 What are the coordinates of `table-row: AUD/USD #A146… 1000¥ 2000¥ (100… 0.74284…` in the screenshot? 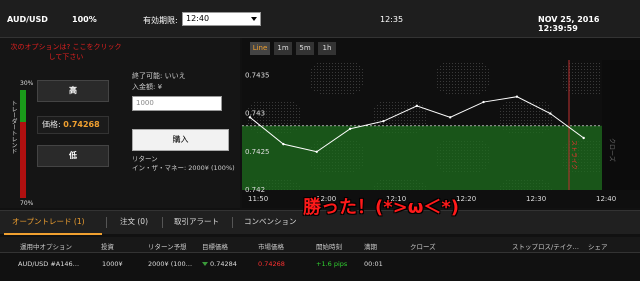 It's located at (320, 265).